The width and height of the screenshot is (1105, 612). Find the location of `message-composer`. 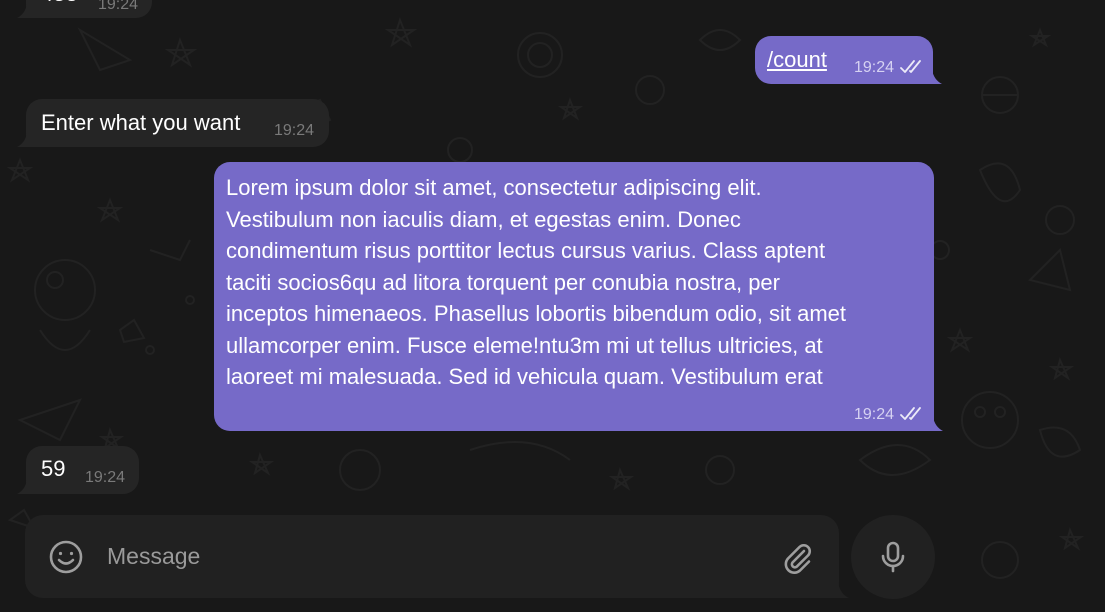

message-composer is located at coordinates (437, 556).